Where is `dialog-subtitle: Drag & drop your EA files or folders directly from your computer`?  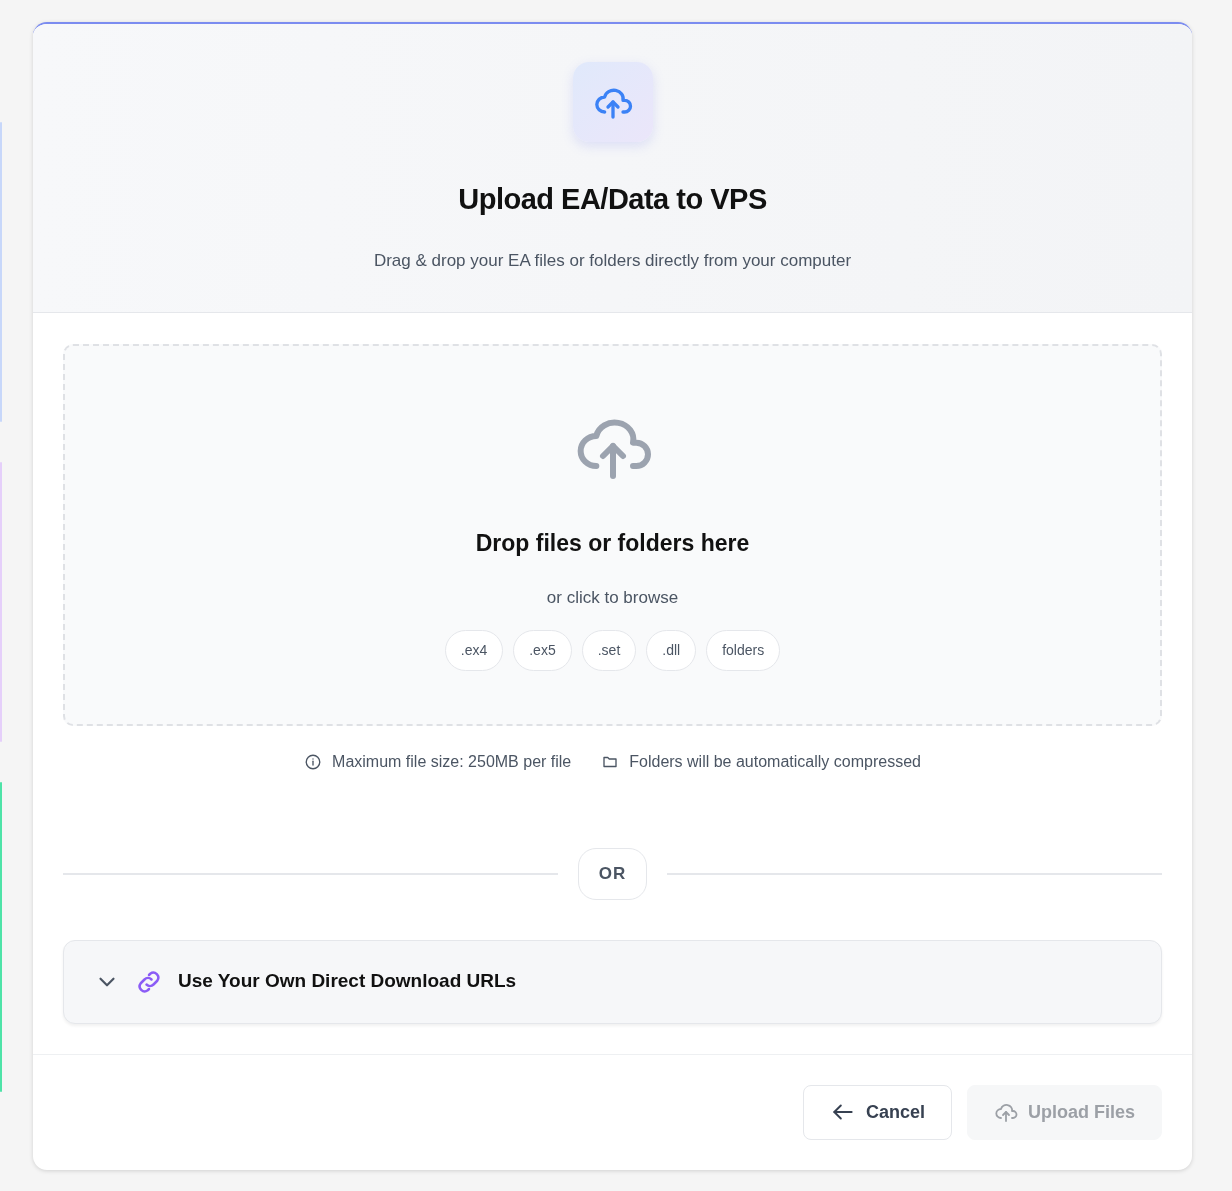 dialog-subtitle: Drag & drop your EA files or folders directly from your computer is located at coordinates (612, 260).